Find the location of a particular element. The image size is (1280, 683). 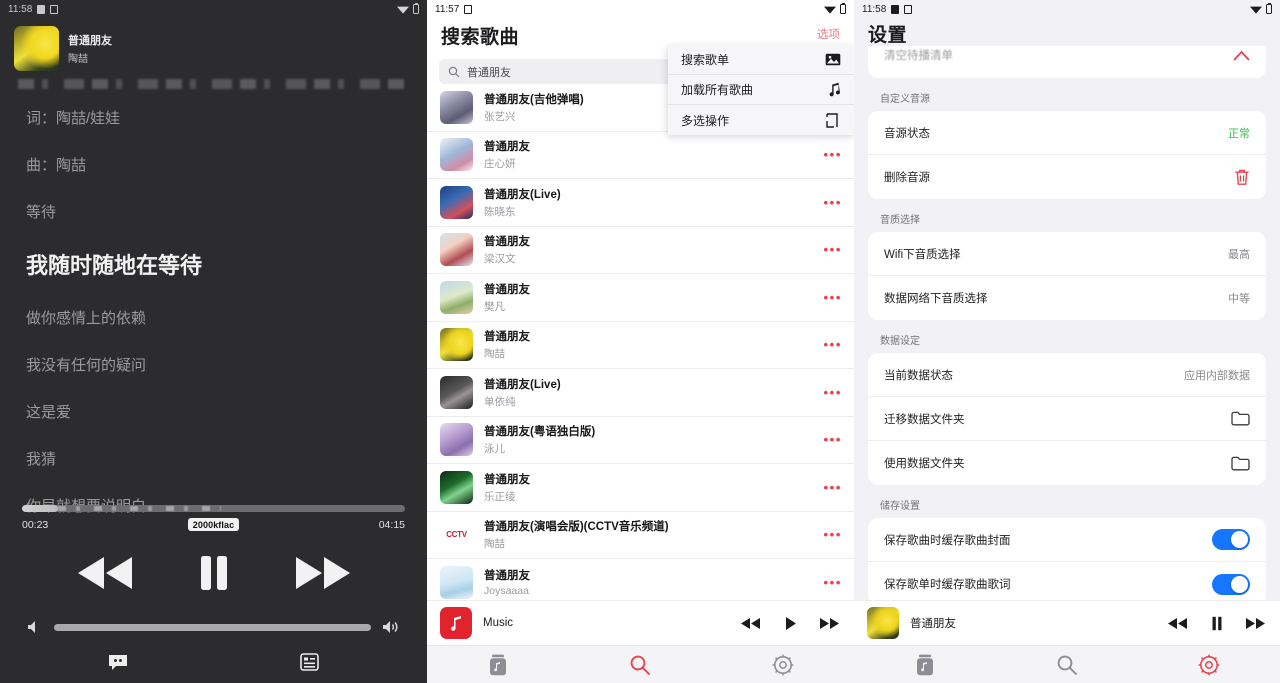

now-playing-card: 普通朋友 陶喆 is located at coordinates (213, 46).